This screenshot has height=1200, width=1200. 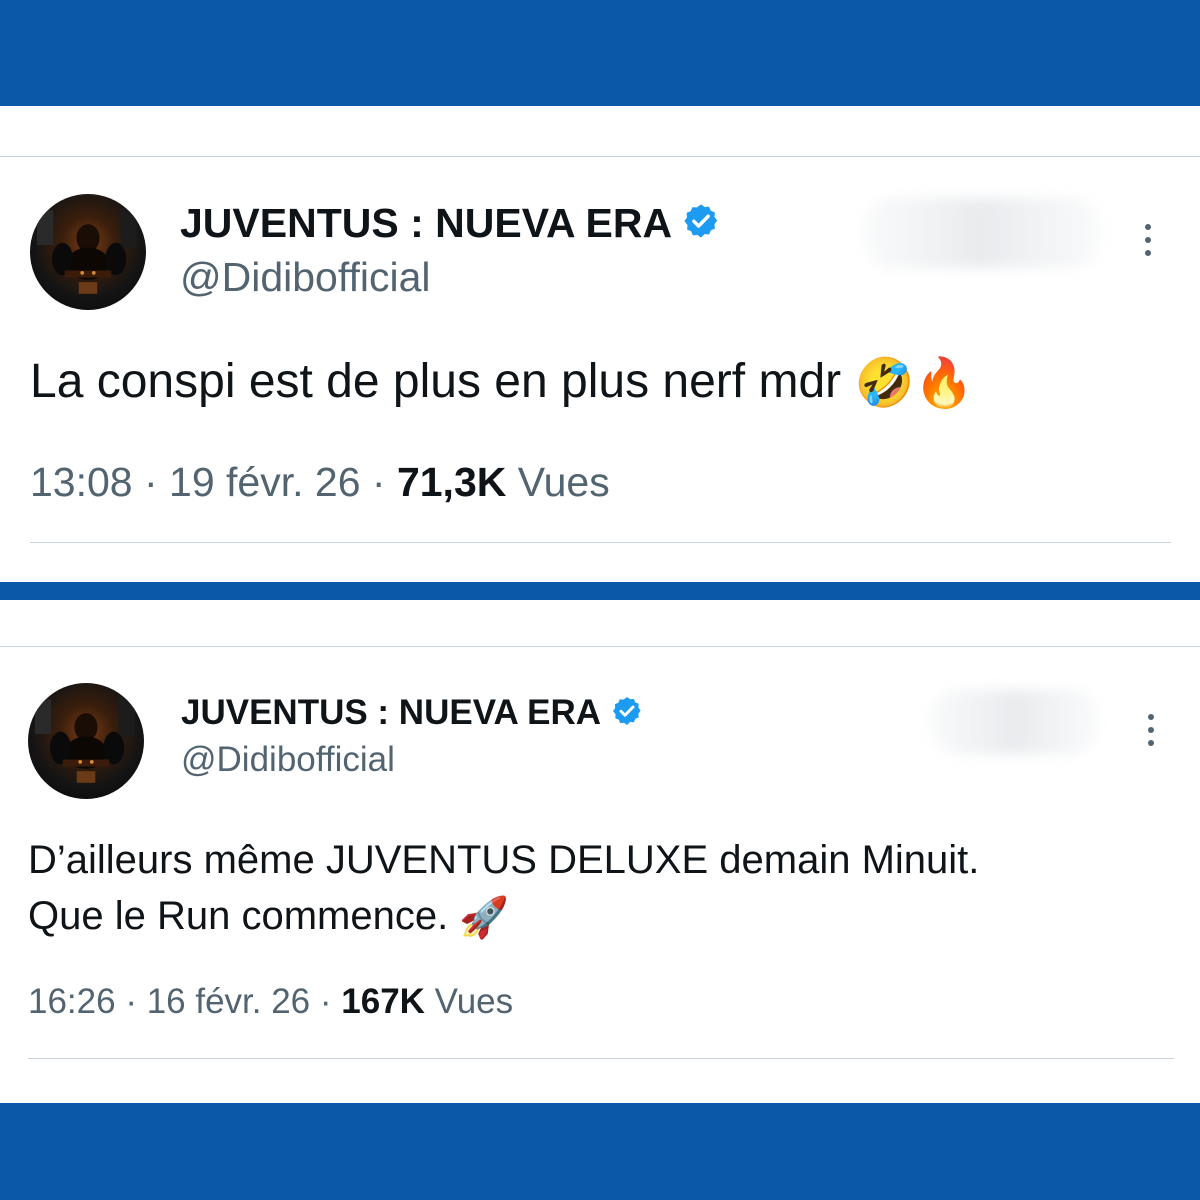 What do you see at coordinates (72, 1001) in the screenshot?
I see `tweet-time: 16:26` at bounding box center [72, 1001].